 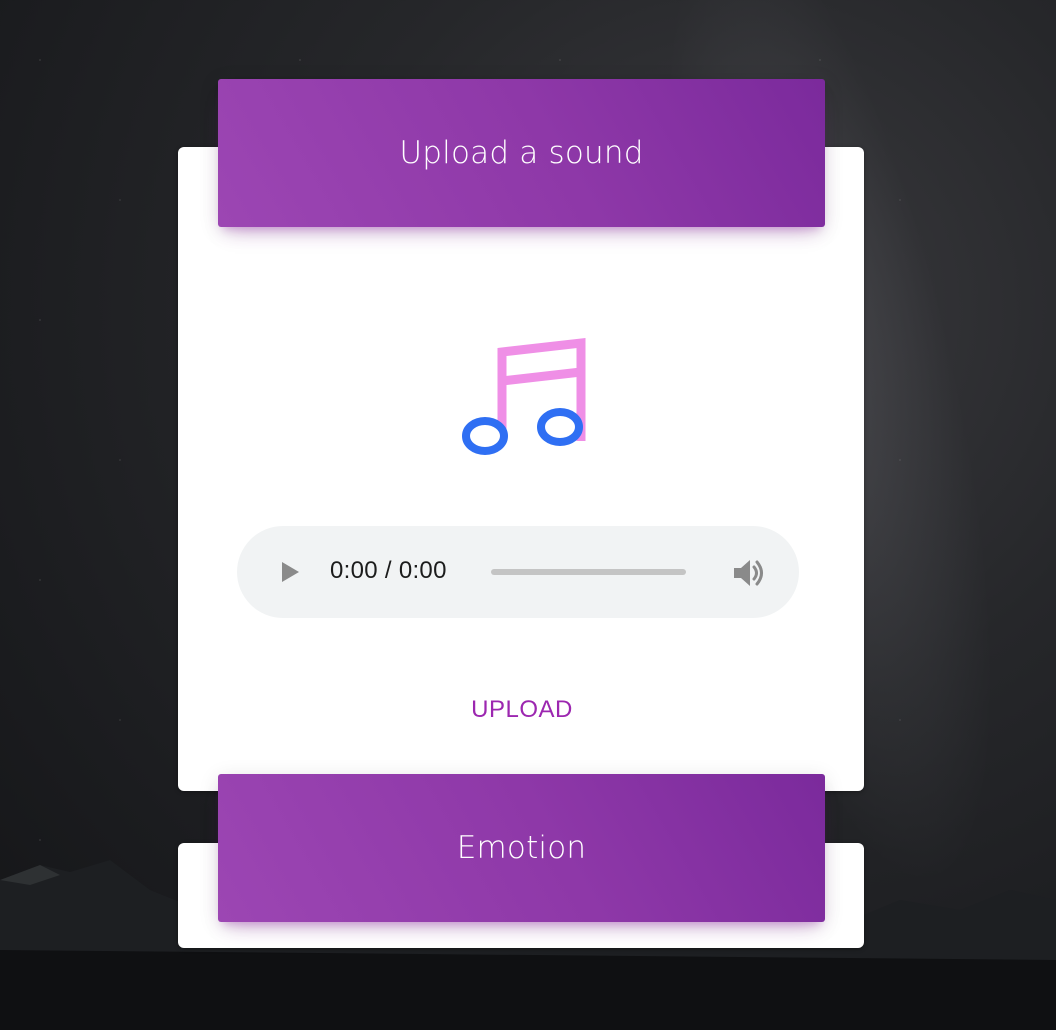 What do you see at coordinates (749, 573) in the screenshot?
I see `volume-icon` at bounding box center [749, 573].